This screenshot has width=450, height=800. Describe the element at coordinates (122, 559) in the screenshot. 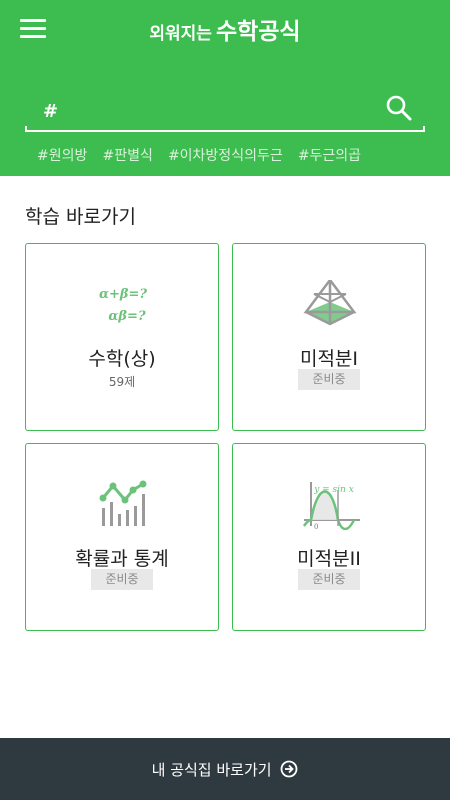

I see `course-title: 확률과 통계` at that location.